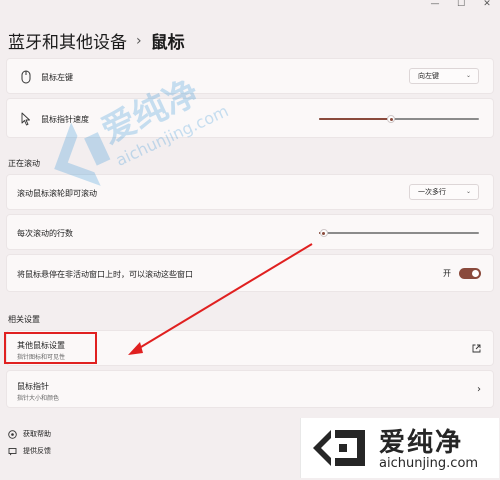 This screenshot has width=500, height=480. What do you see at coordinates (421, 443) in the screenshot?
I see `watermark-brand-text: 爱纯净` at bounding box center [421, 443].